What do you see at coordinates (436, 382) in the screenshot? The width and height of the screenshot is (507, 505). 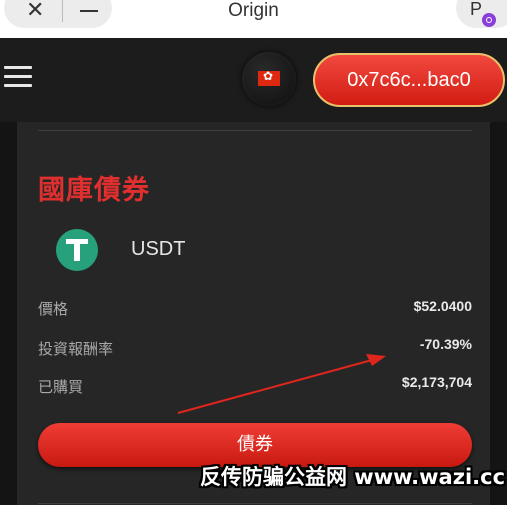 I see `purchased-value: $2,173,704` at bounding box center [436, 382].